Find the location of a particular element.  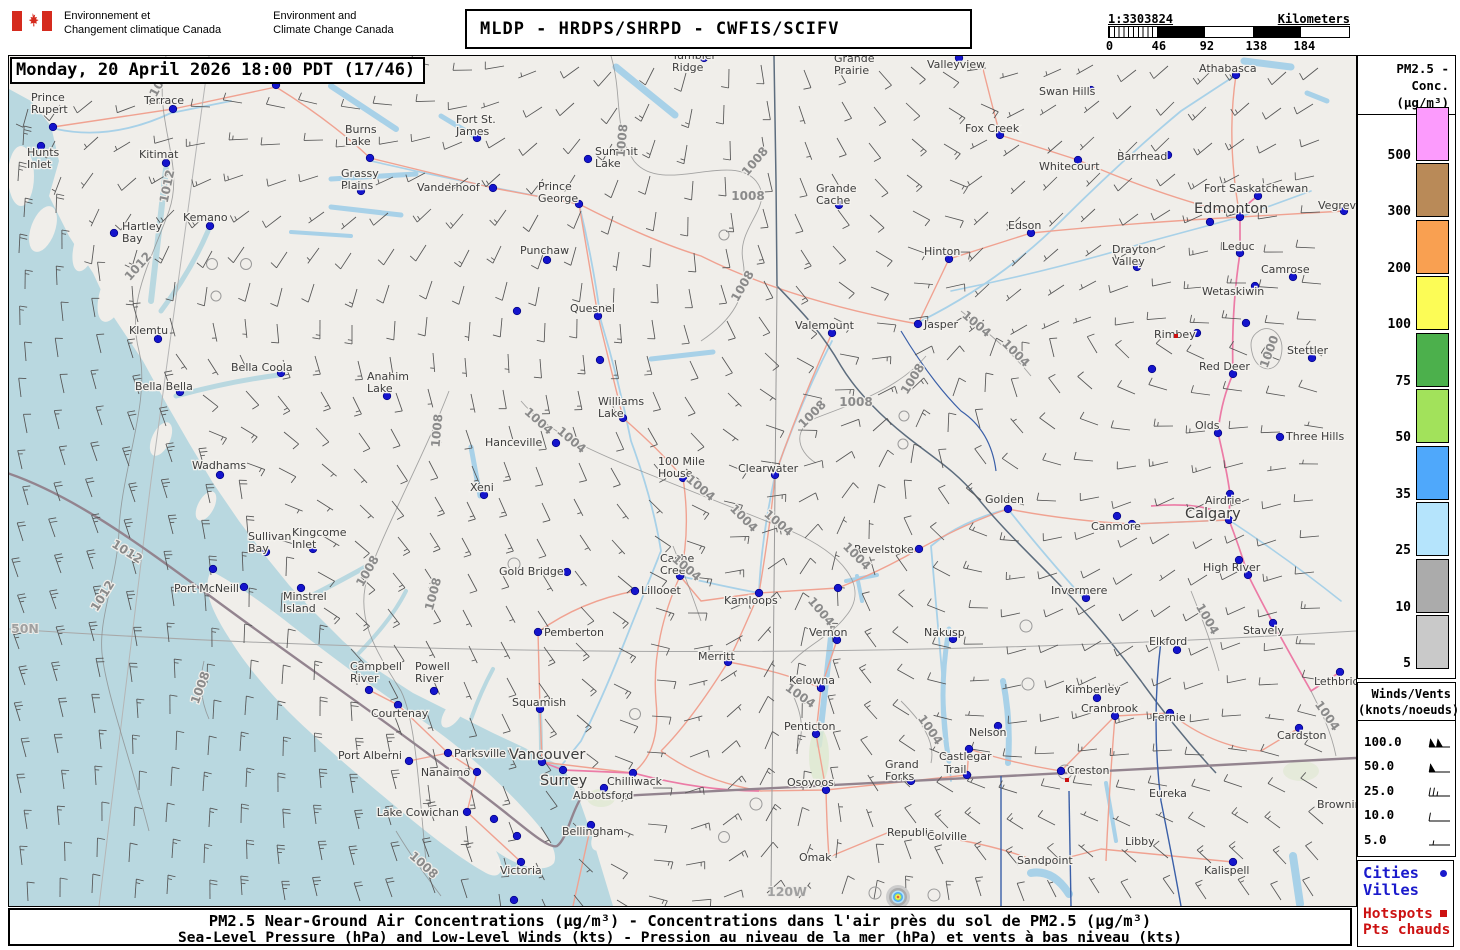

city-label: Fox Creek is located at coordinates (992, 128).